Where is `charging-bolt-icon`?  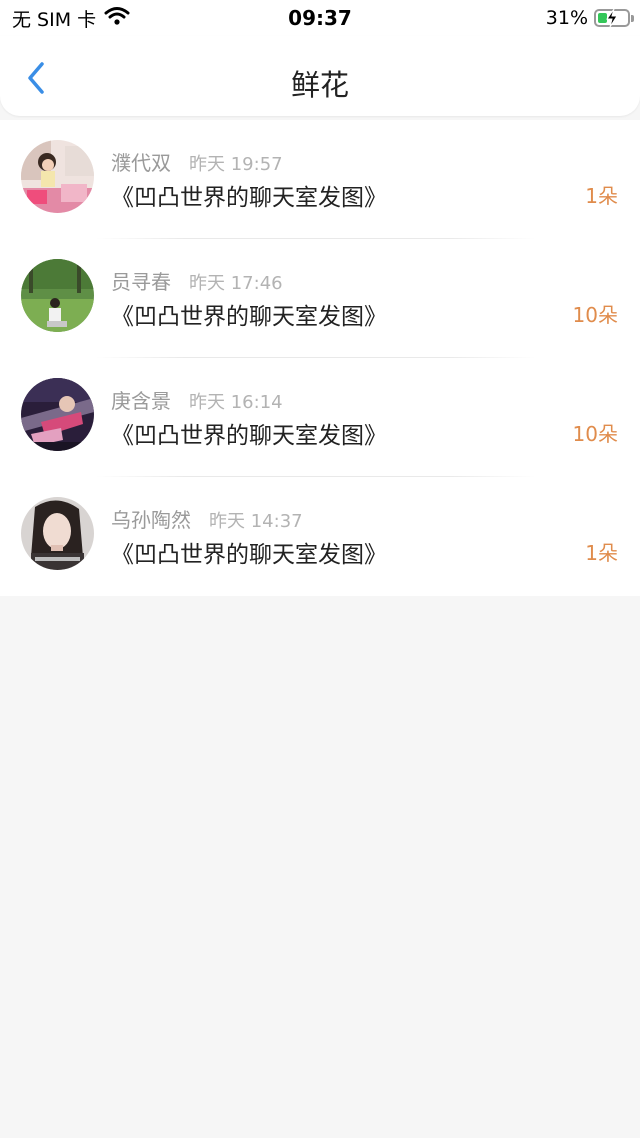 charging-bolt-icon is located at coordinates (612, 18).